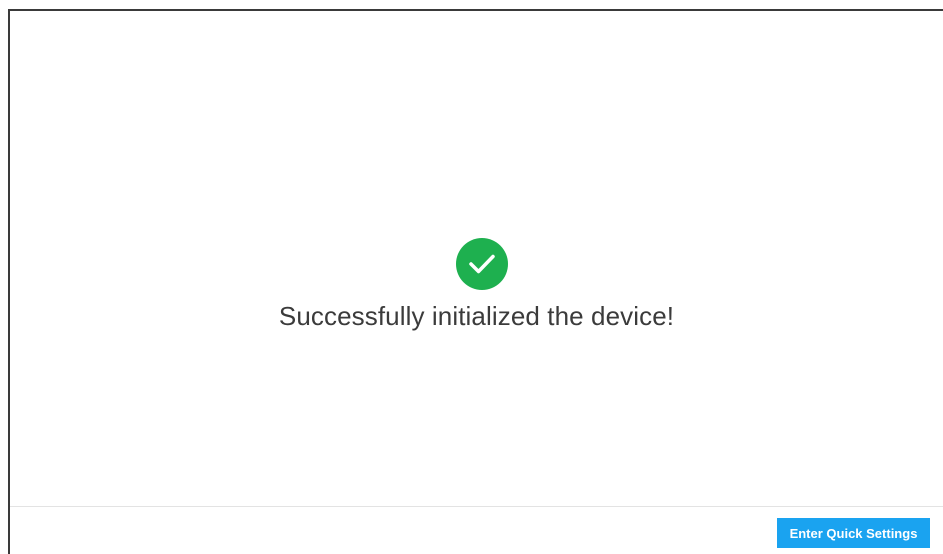 The width and height of the screenshot is (943, 554). I want to click on success-message: Successfully initialized the device!, so click(476, 316).